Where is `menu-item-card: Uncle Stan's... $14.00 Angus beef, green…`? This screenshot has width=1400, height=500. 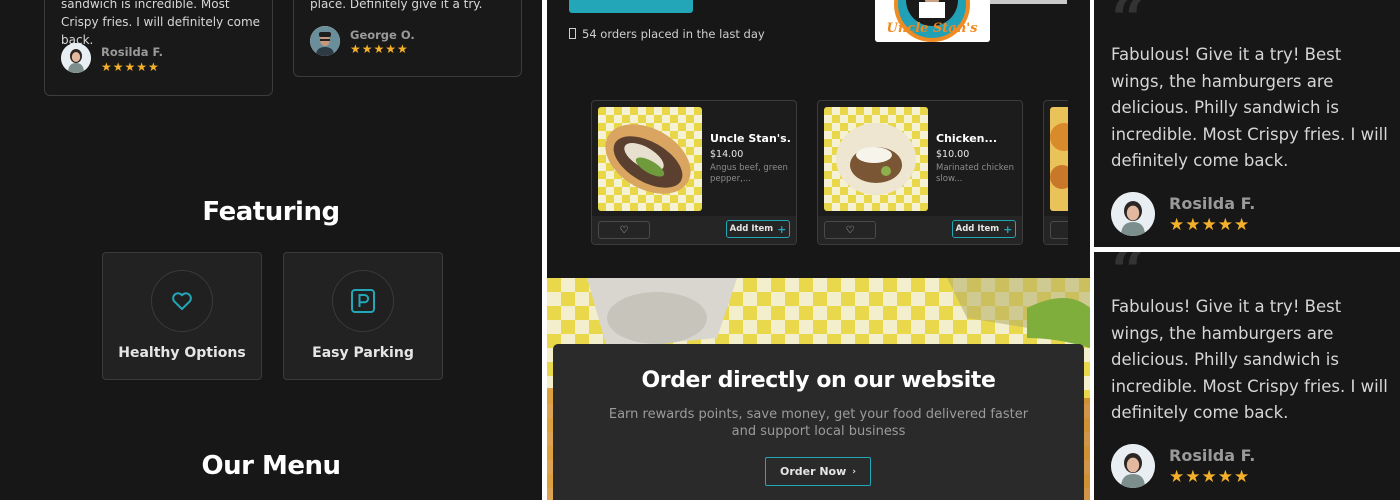 menu-item-card: Uncle Stan's... $14.00 Angus beef, green… is located at coordinates (694, 172).